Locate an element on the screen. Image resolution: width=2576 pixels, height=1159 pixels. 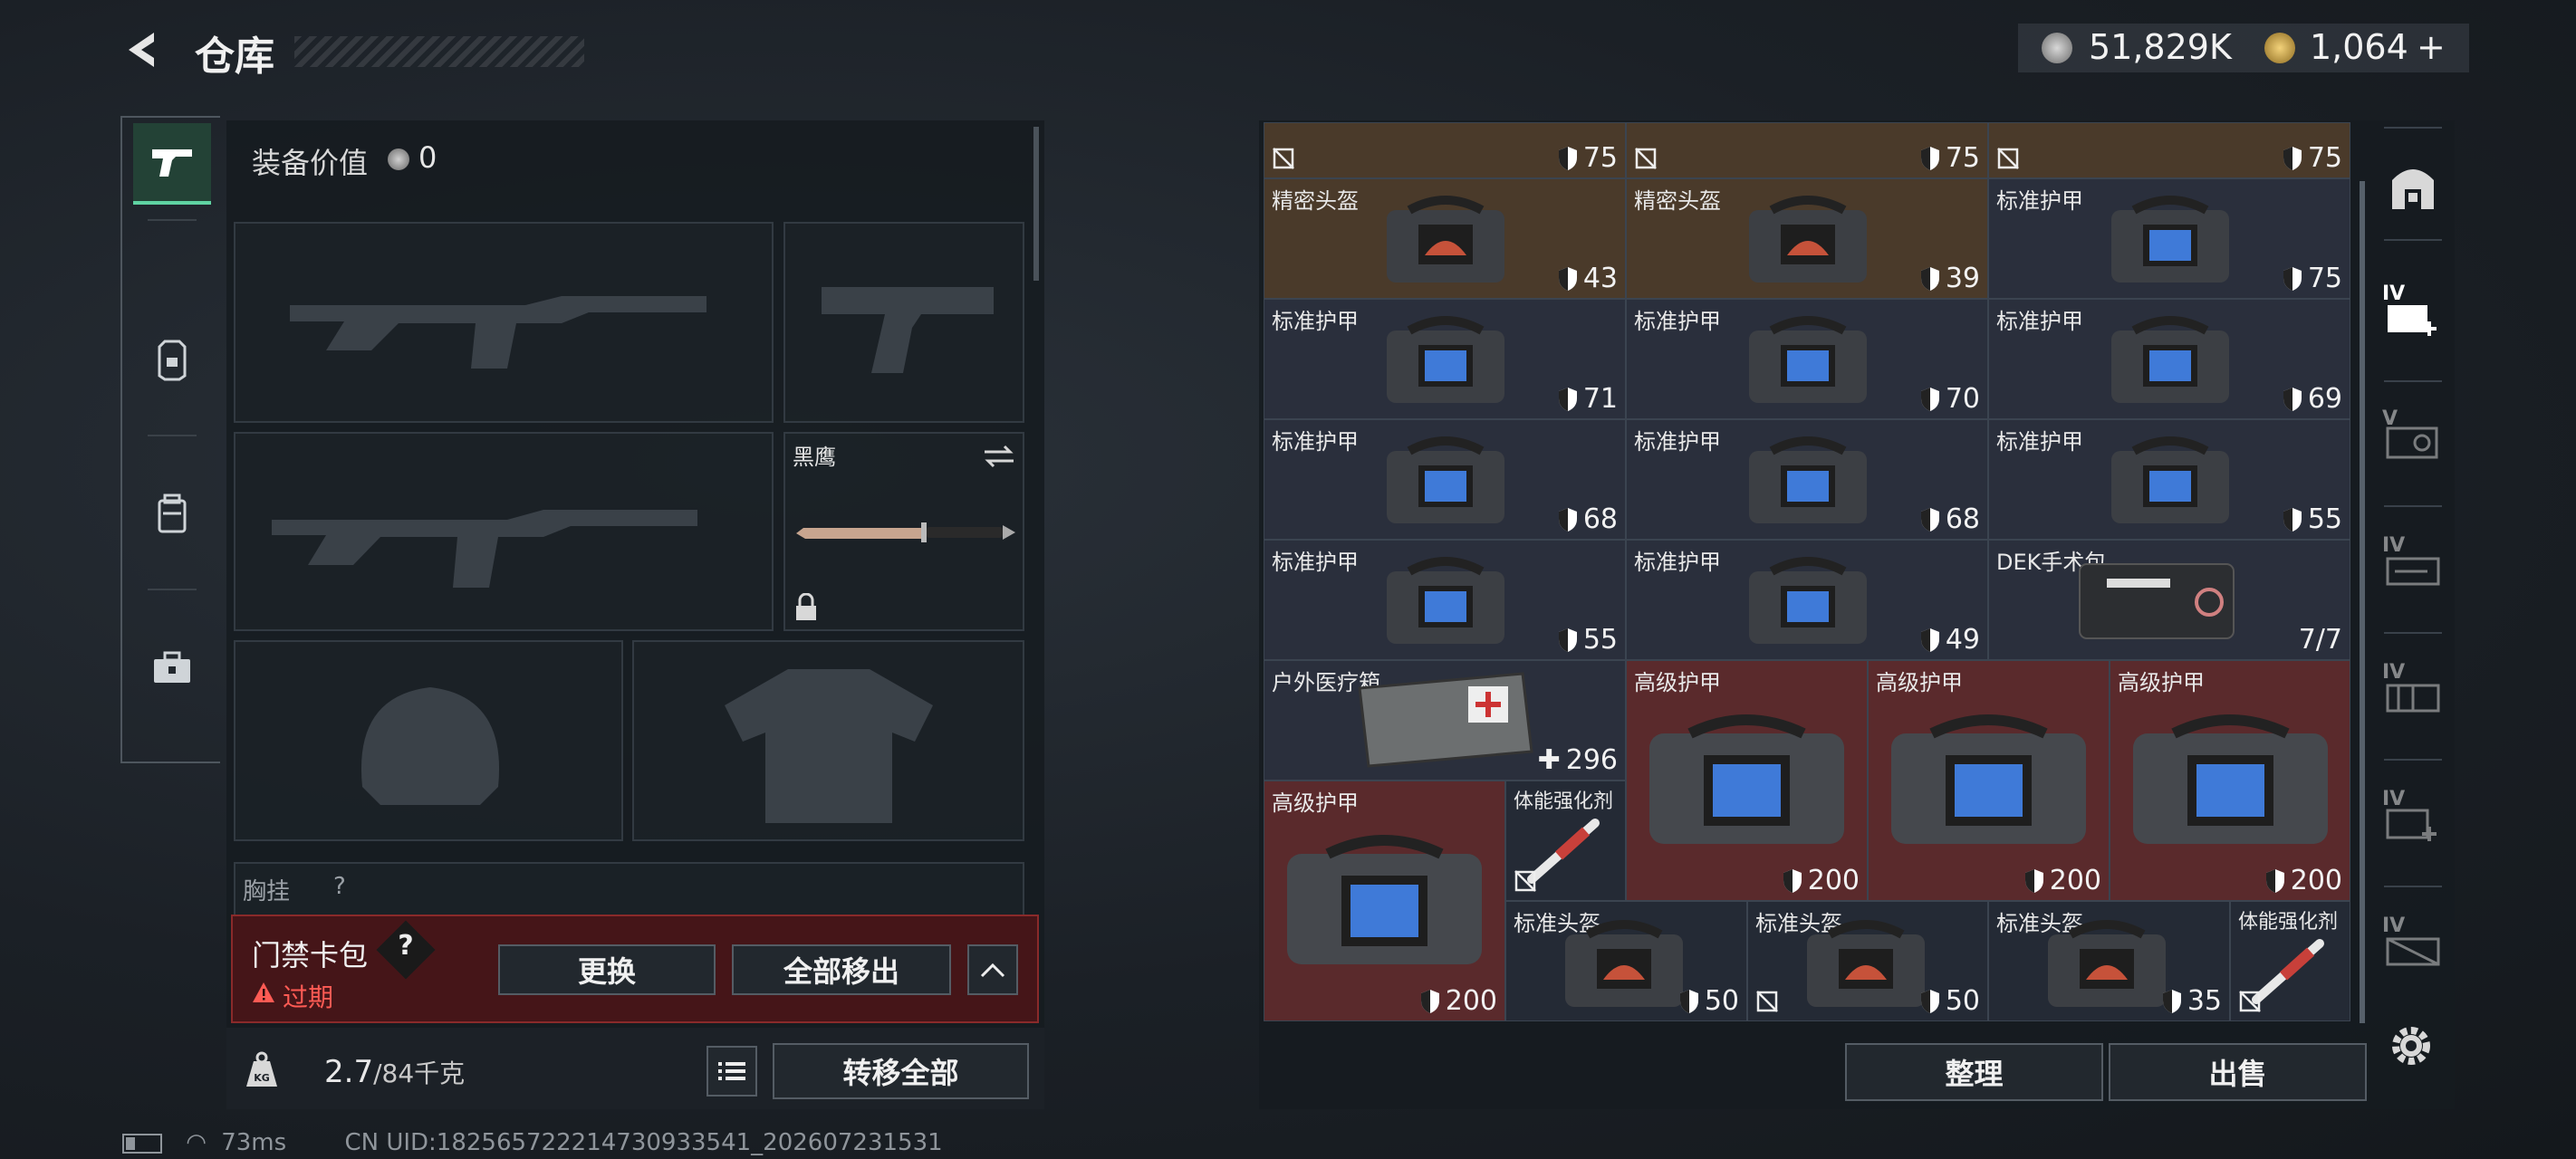
collapse-button is located at coordinates (992, 969).